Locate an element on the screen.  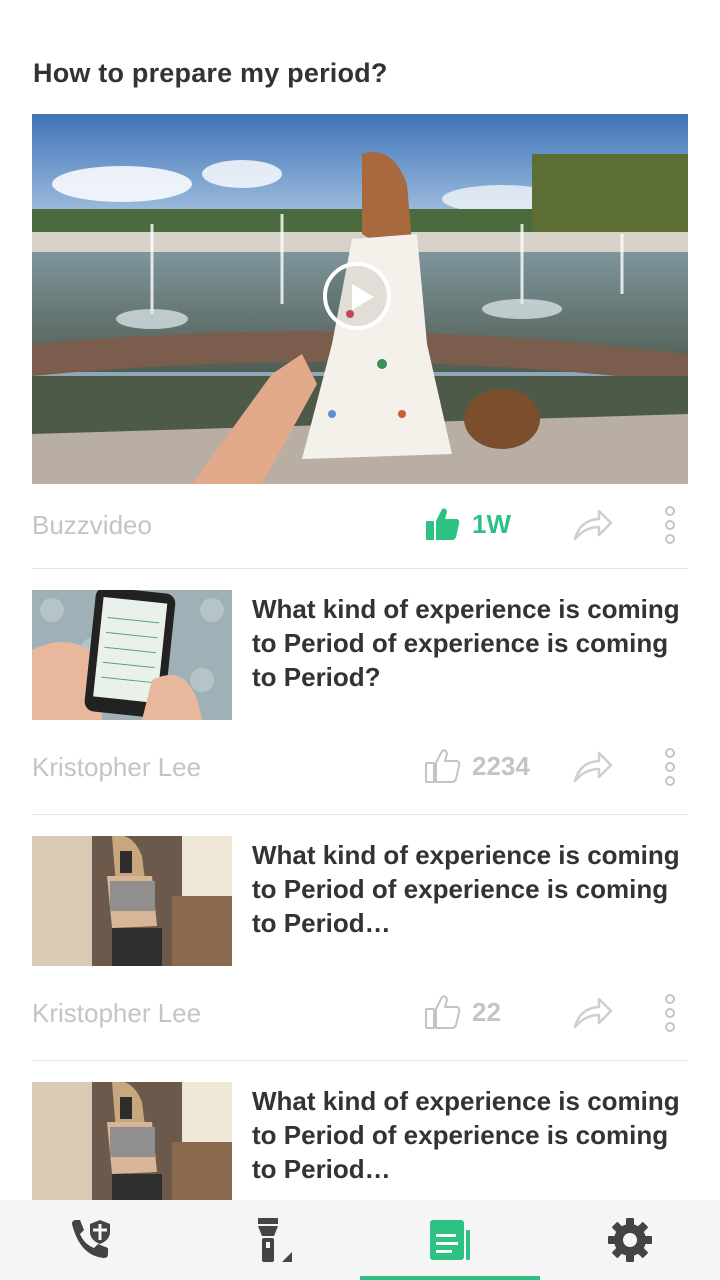
thumbs-up-filled-icon is located at coordinates (443, 524).